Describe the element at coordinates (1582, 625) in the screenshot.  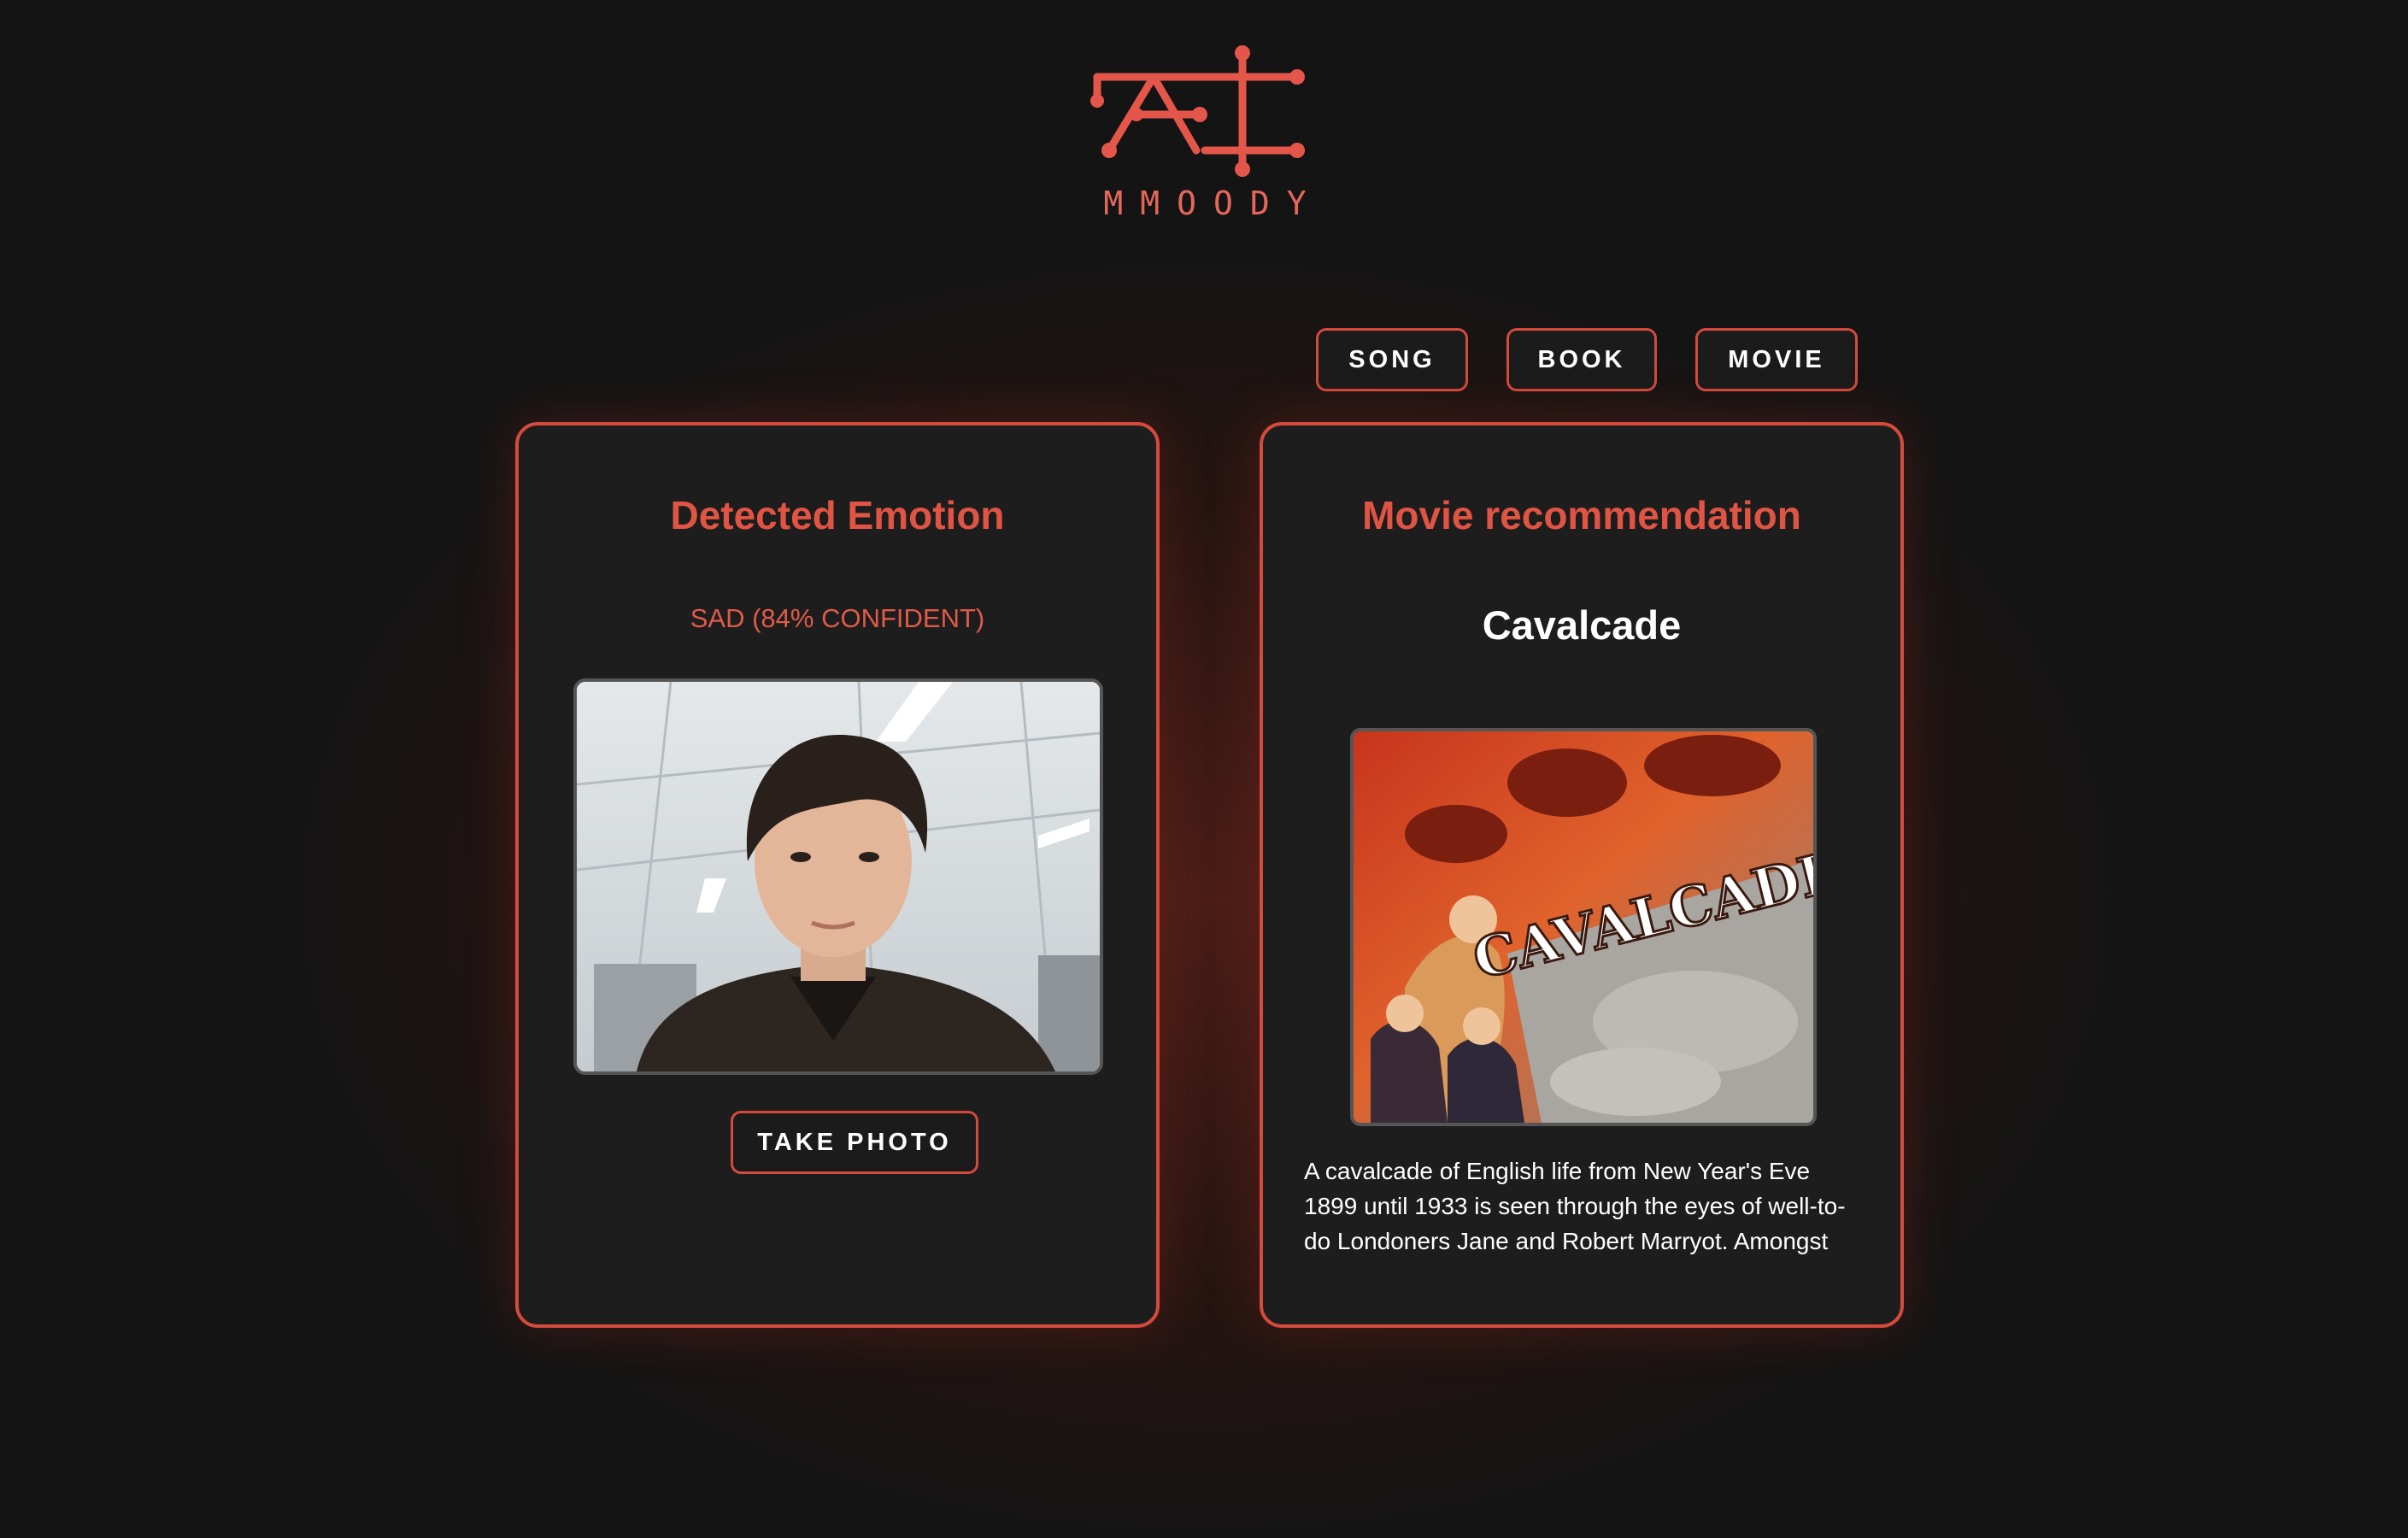
I see `movie-title: Cavalcade` at that location.